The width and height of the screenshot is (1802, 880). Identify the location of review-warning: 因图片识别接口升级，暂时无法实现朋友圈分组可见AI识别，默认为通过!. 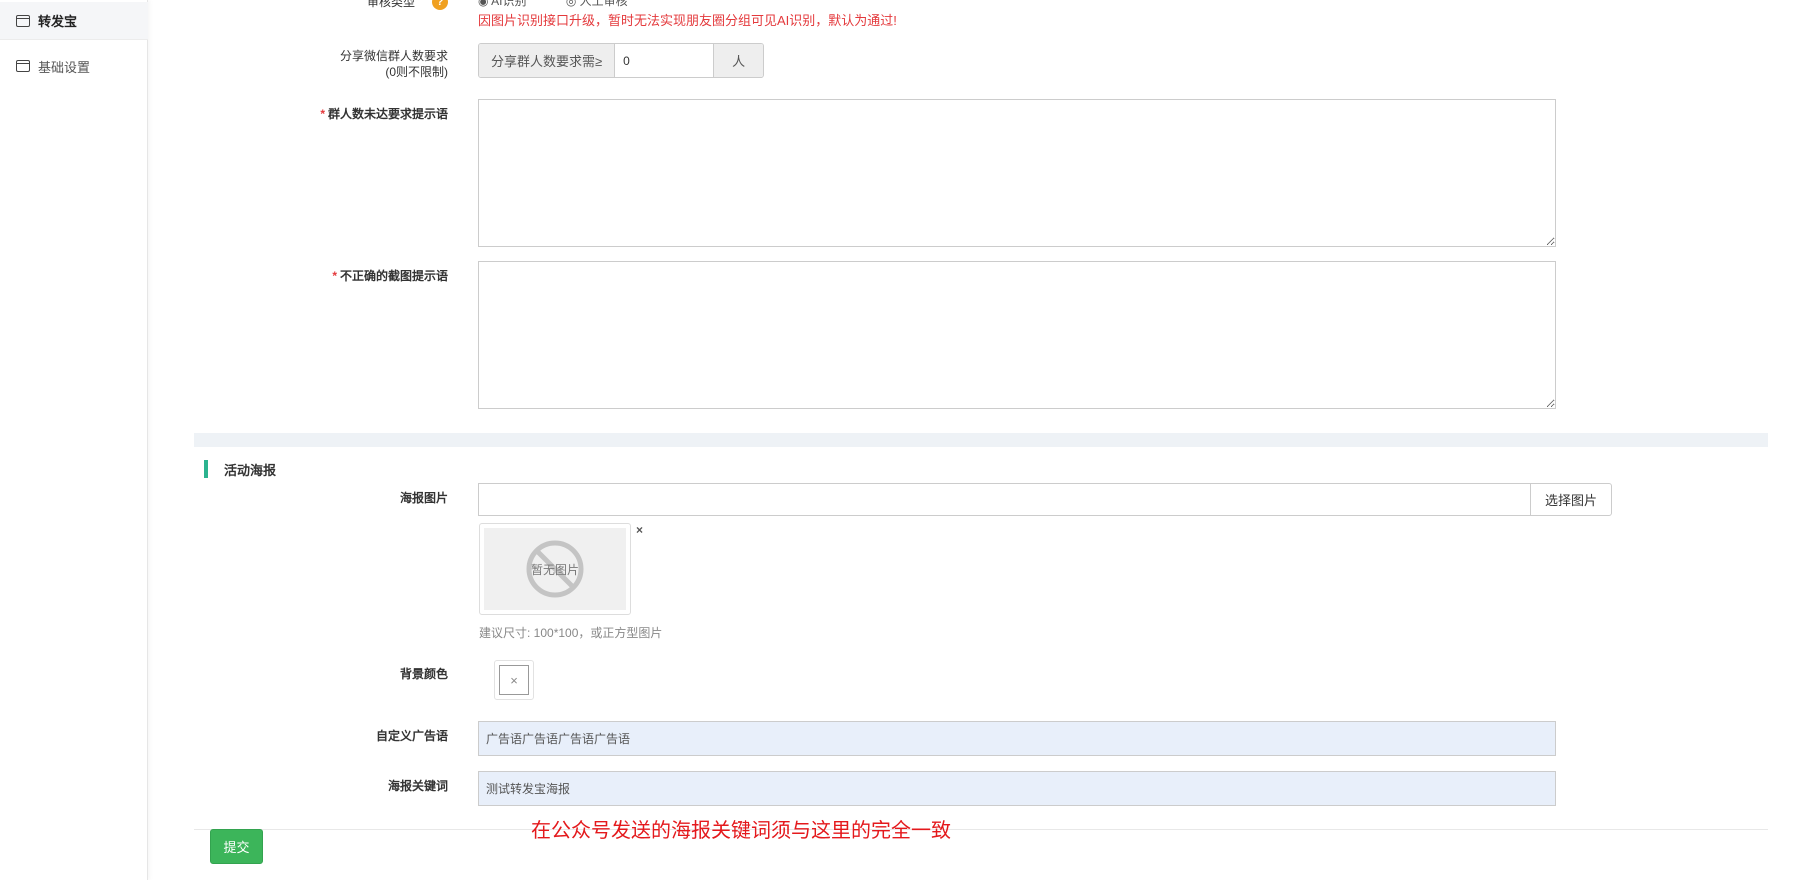
(687, 20).